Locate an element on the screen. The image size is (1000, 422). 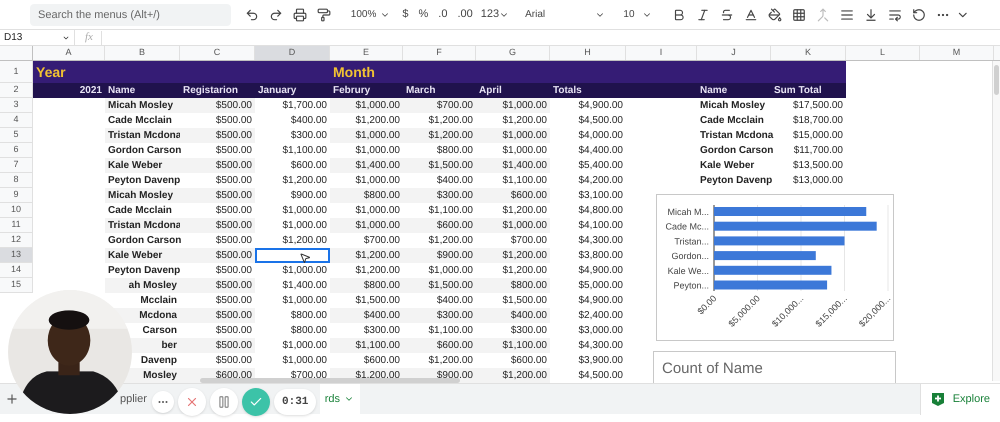
name-box: D13 is located at coordinates (37, 37).